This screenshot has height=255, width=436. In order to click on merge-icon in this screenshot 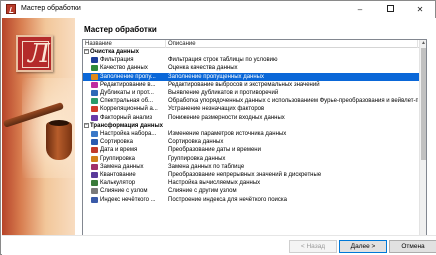, I will do `click(94, 191)`.